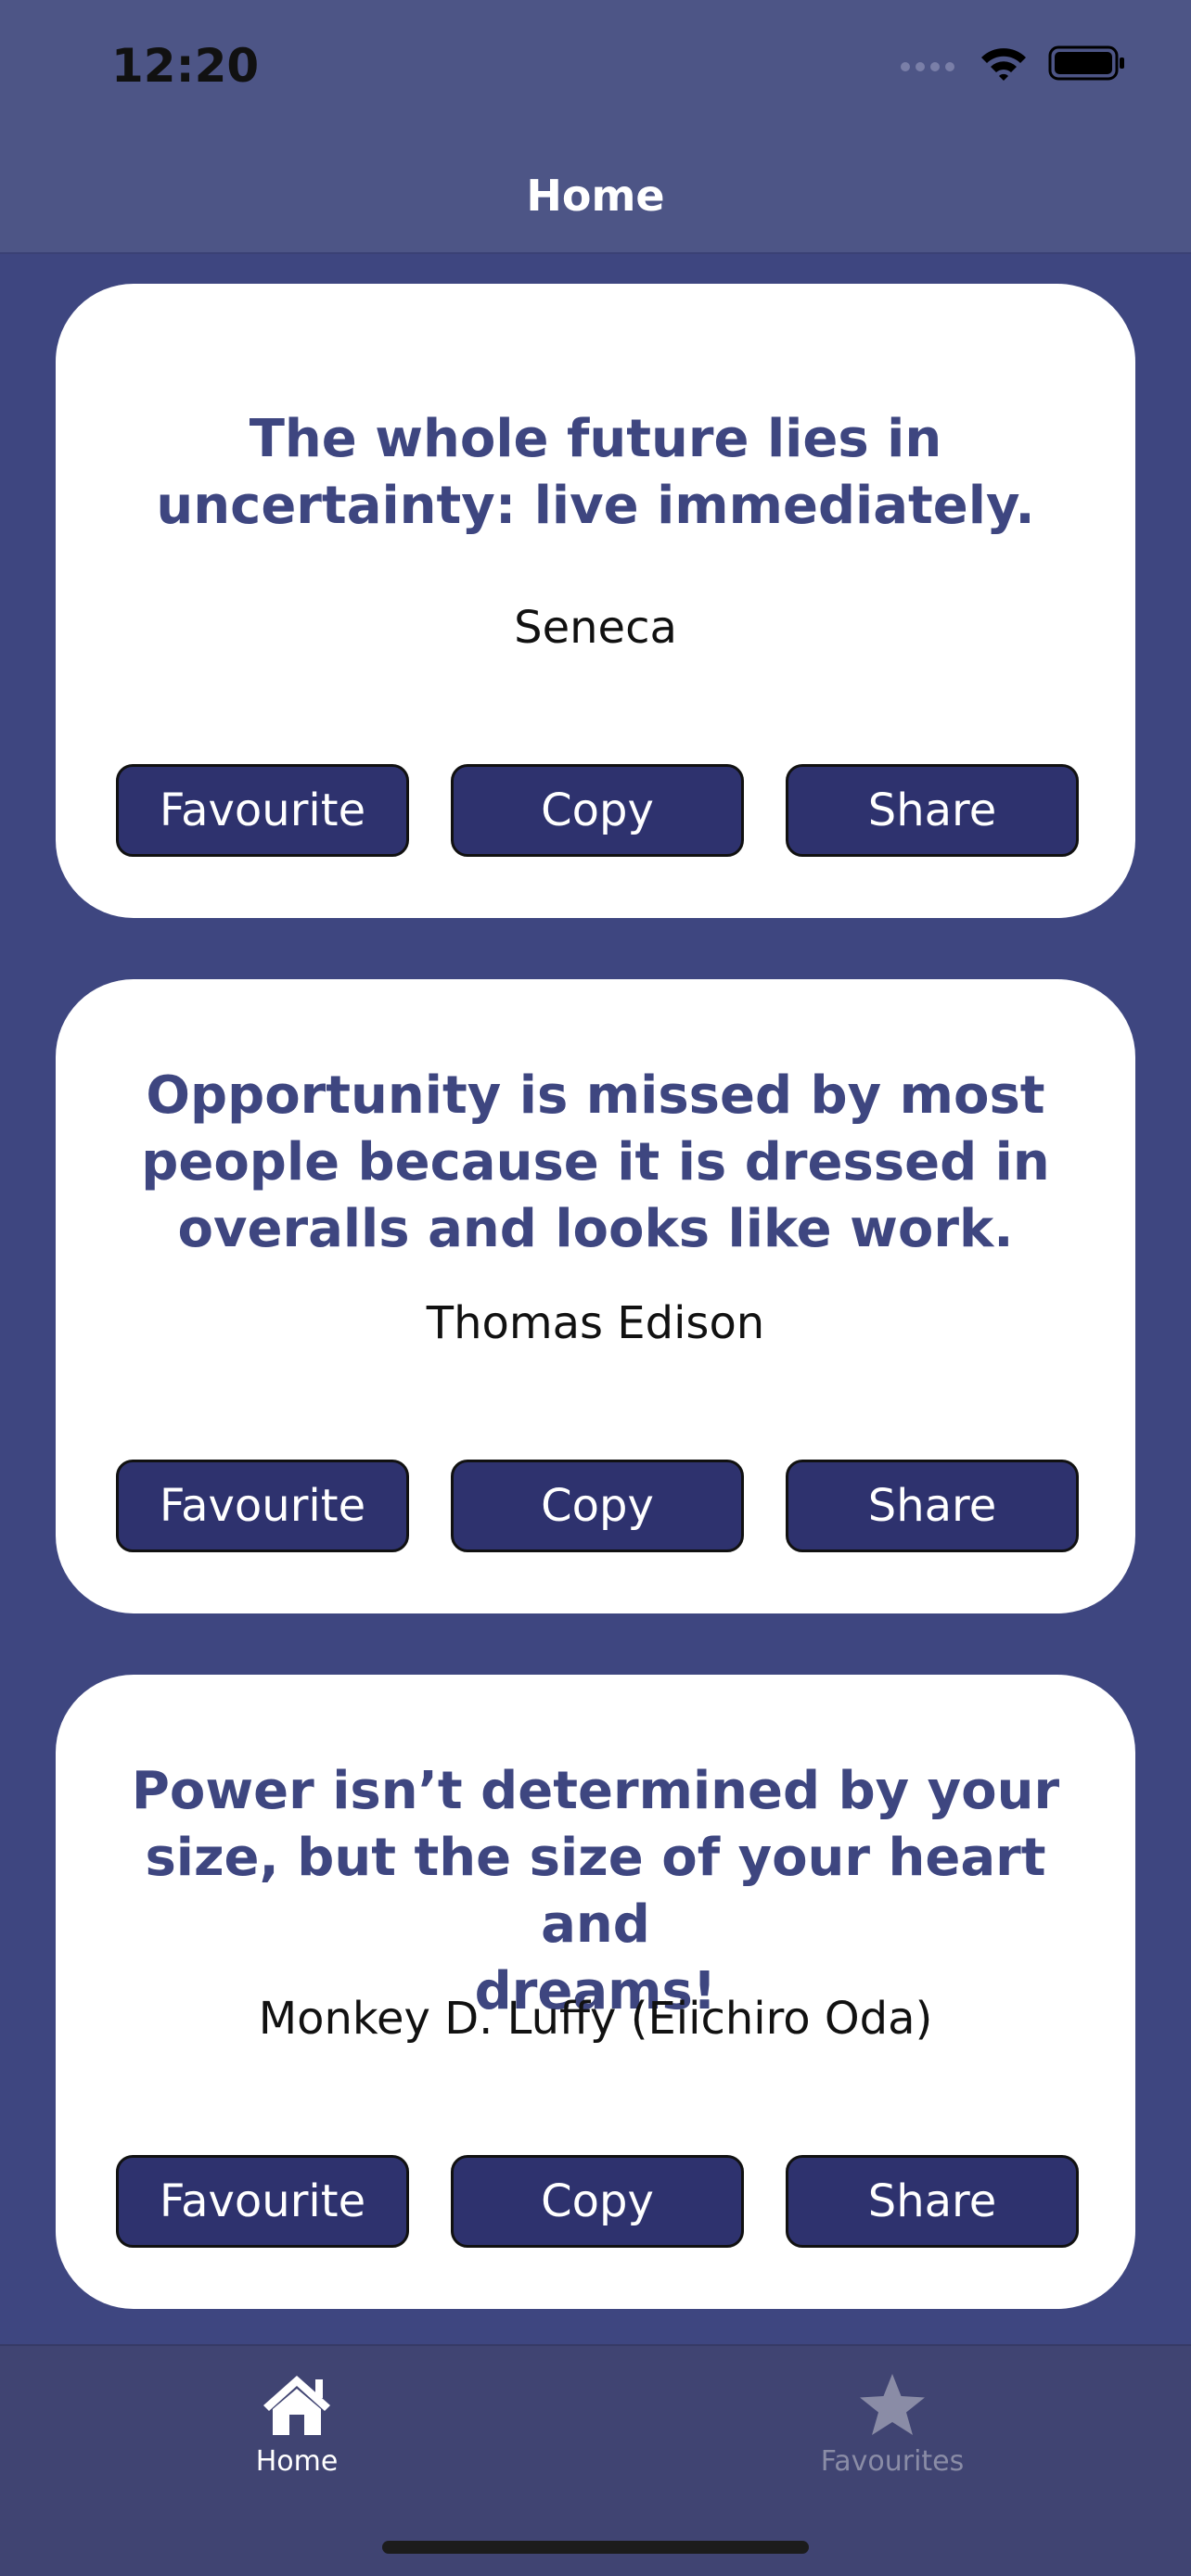 Image resolution: width=1191 pixels, height=2576 pixels. Describe the element at coordinates (595, 1229) in the screenshot. I see `quote-line: overalls and looks like work.` at that location.